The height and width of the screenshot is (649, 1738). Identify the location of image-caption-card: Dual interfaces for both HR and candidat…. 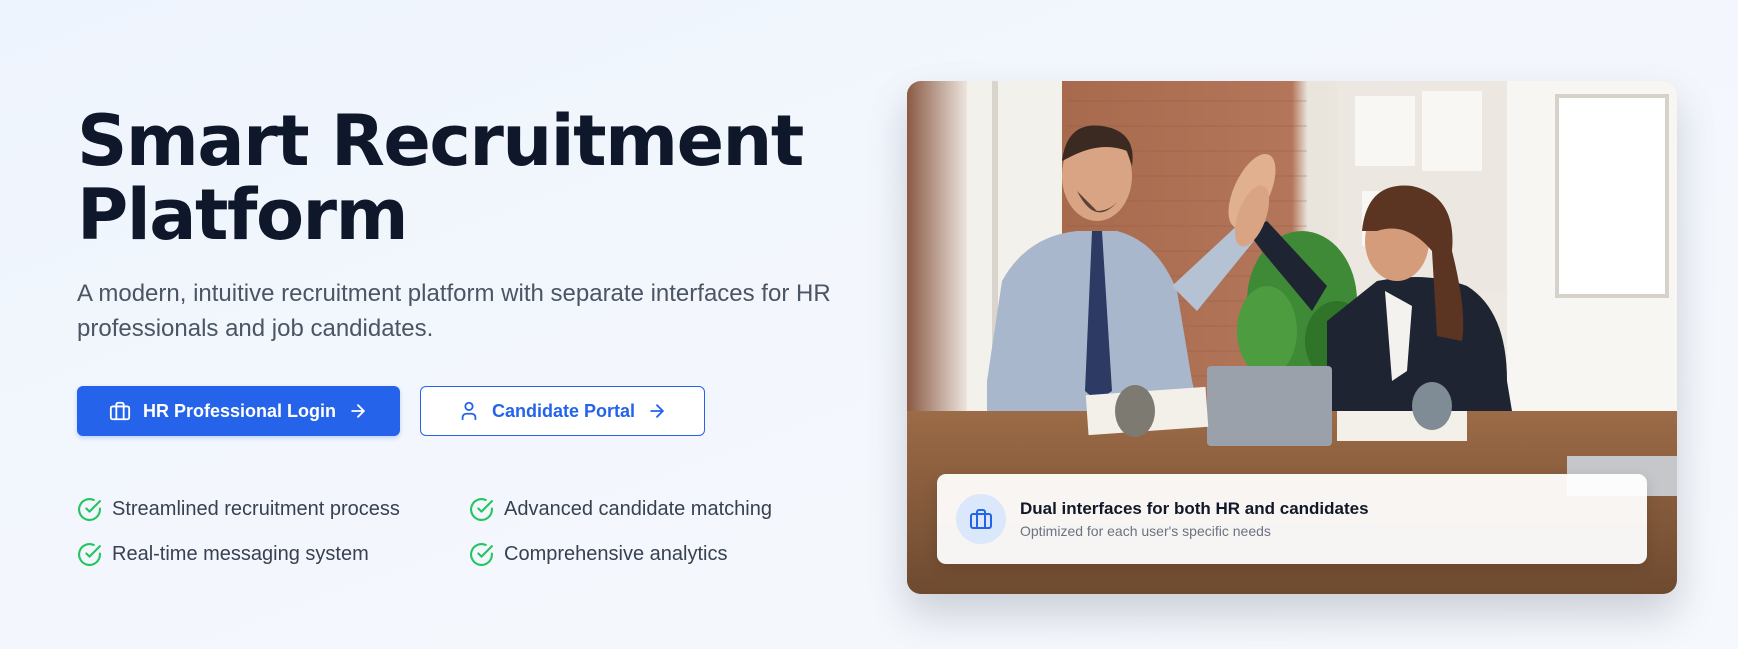
(1292, 519).